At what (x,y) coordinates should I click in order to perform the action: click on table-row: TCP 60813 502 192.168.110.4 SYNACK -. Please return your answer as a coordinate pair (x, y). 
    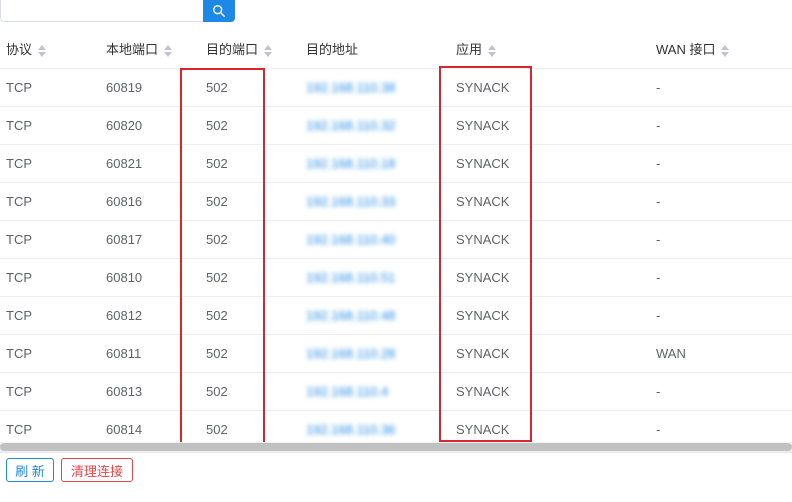
    Looking at the image, I should click on (396, 391).